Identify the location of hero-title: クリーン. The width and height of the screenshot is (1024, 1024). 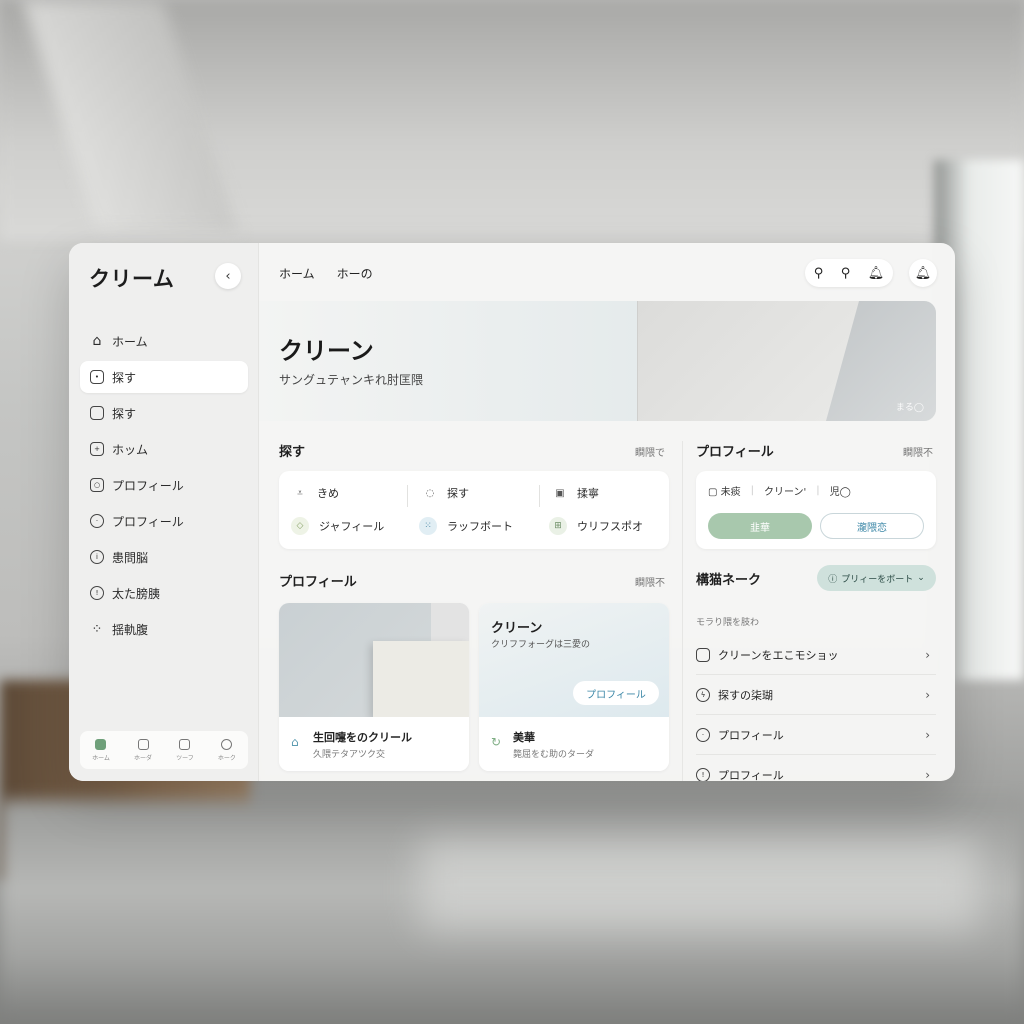
(326, 351).